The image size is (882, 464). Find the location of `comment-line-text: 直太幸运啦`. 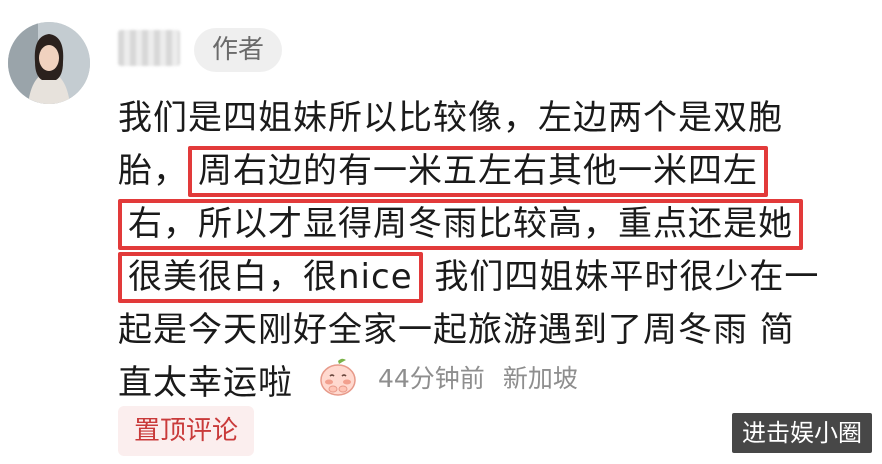

comment-line-text: 直太幸运啦 is located at coordinates (205, 383).